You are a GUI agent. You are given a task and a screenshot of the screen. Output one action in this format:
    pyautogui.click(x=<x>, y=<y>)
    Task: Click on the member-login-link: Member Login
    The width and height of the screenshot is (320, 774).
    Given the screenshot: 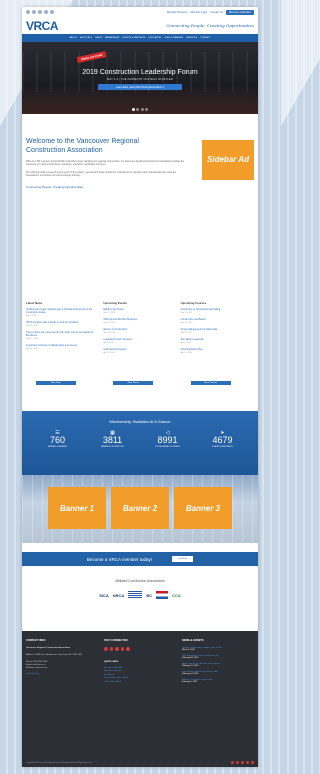 What is the action you would take?
    pyautogui.click(x=199, y=12)
    